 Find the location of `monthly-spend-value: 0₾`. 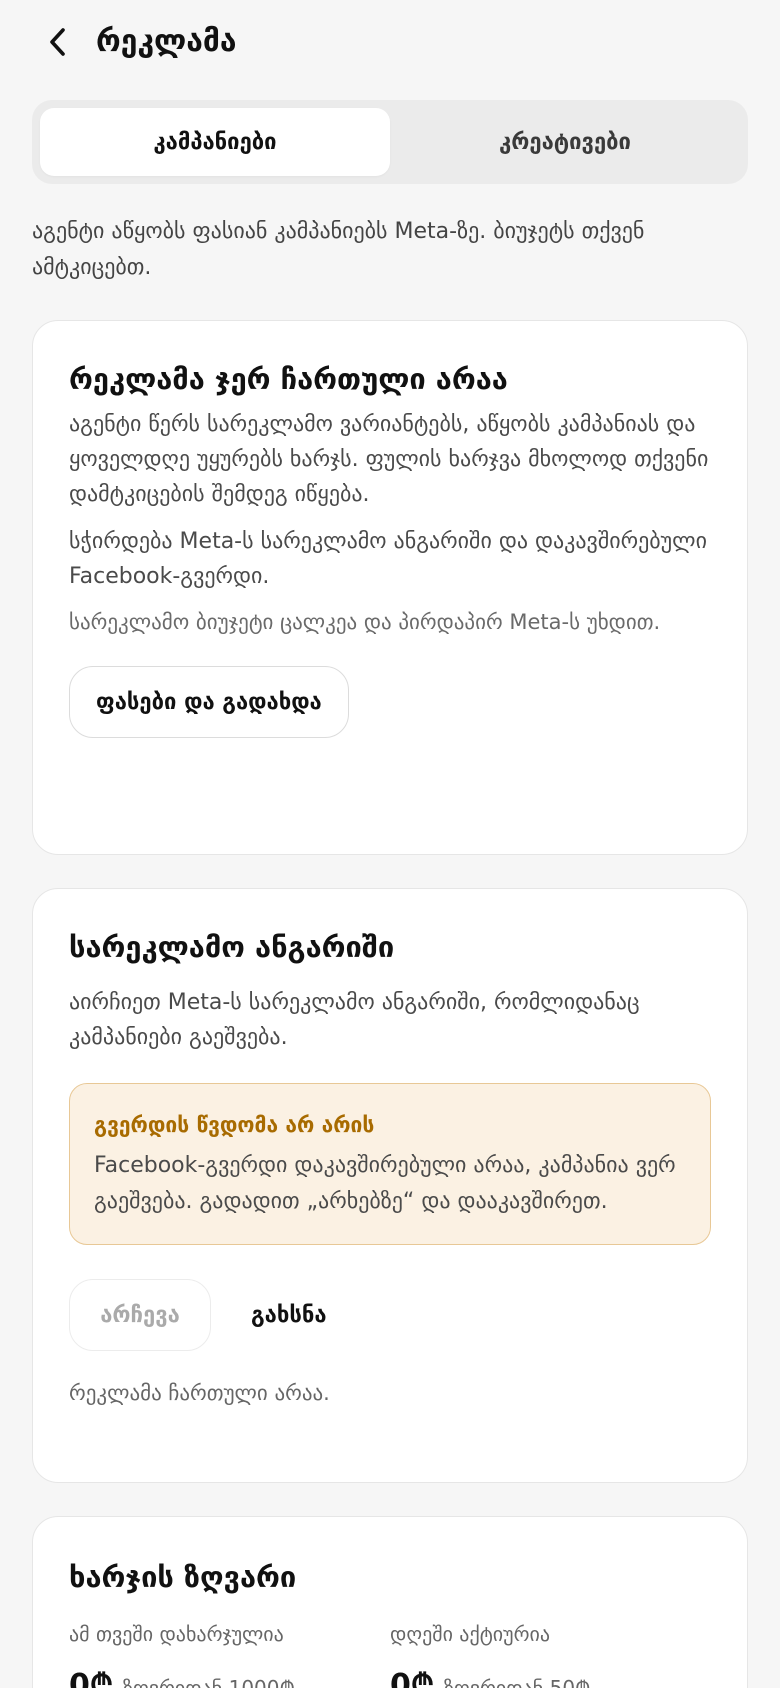

monthly-spend-value: 0₾ is located at coordinates (91, 1678).